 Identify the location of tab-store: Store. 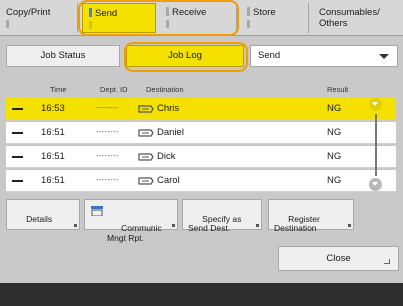
(275, 18).